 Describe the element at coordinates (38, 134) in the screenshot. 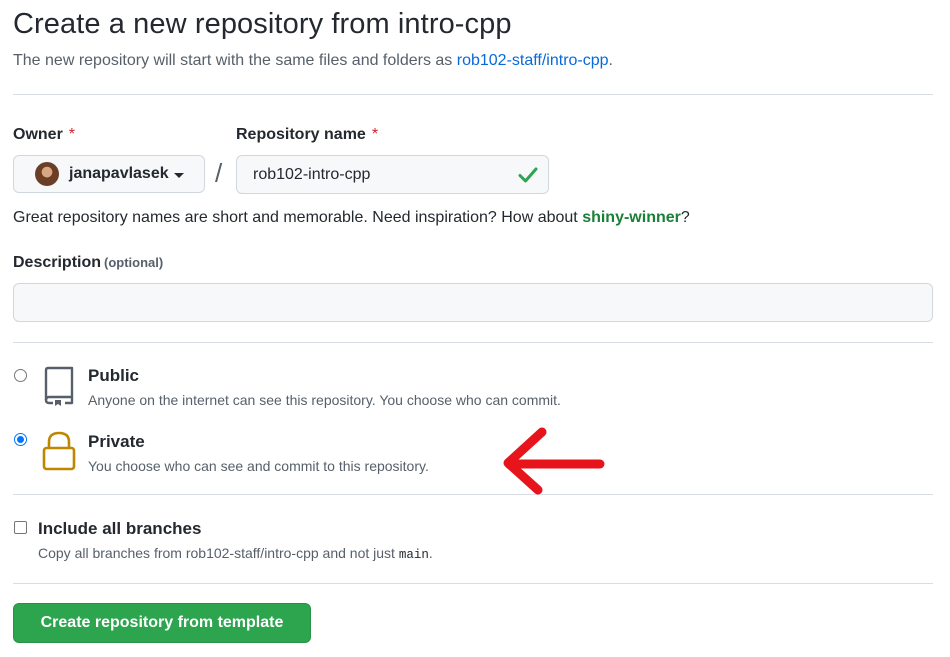

I see `owner-label-text: Owner` at that location.